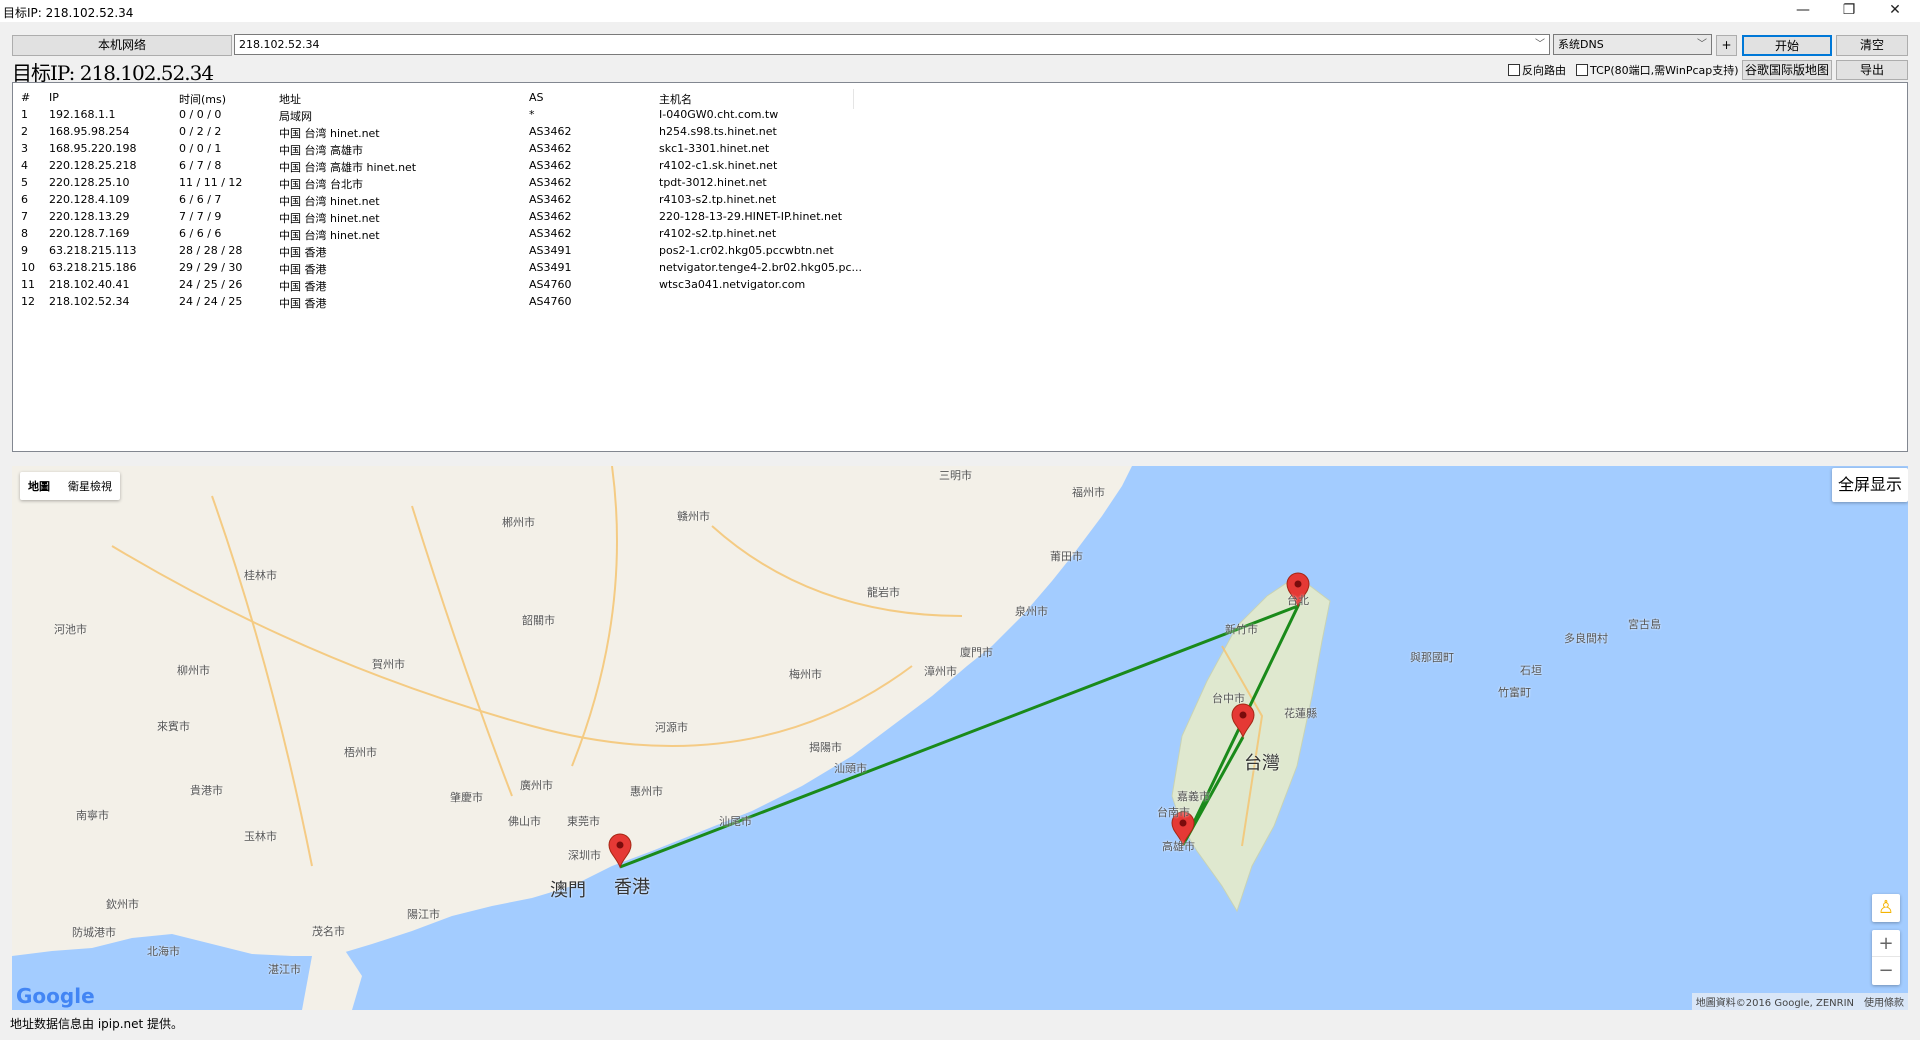 This screenshot has height=1040, width=1920. What do you see at coordinates (892, 44) in the screenshot?
I see `target-input: 218.102.52.34 ﹀` at bounding box center [892, 44].